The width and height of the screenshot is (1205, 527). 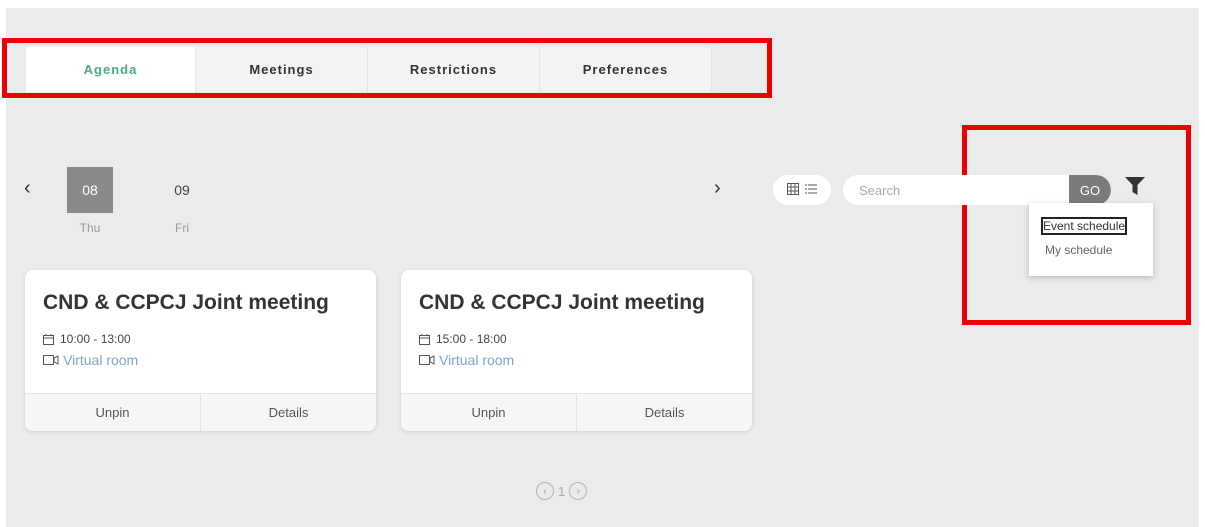 I want to click on meeting-time: 15:00 - 18:00, so click(x=463, y=339).